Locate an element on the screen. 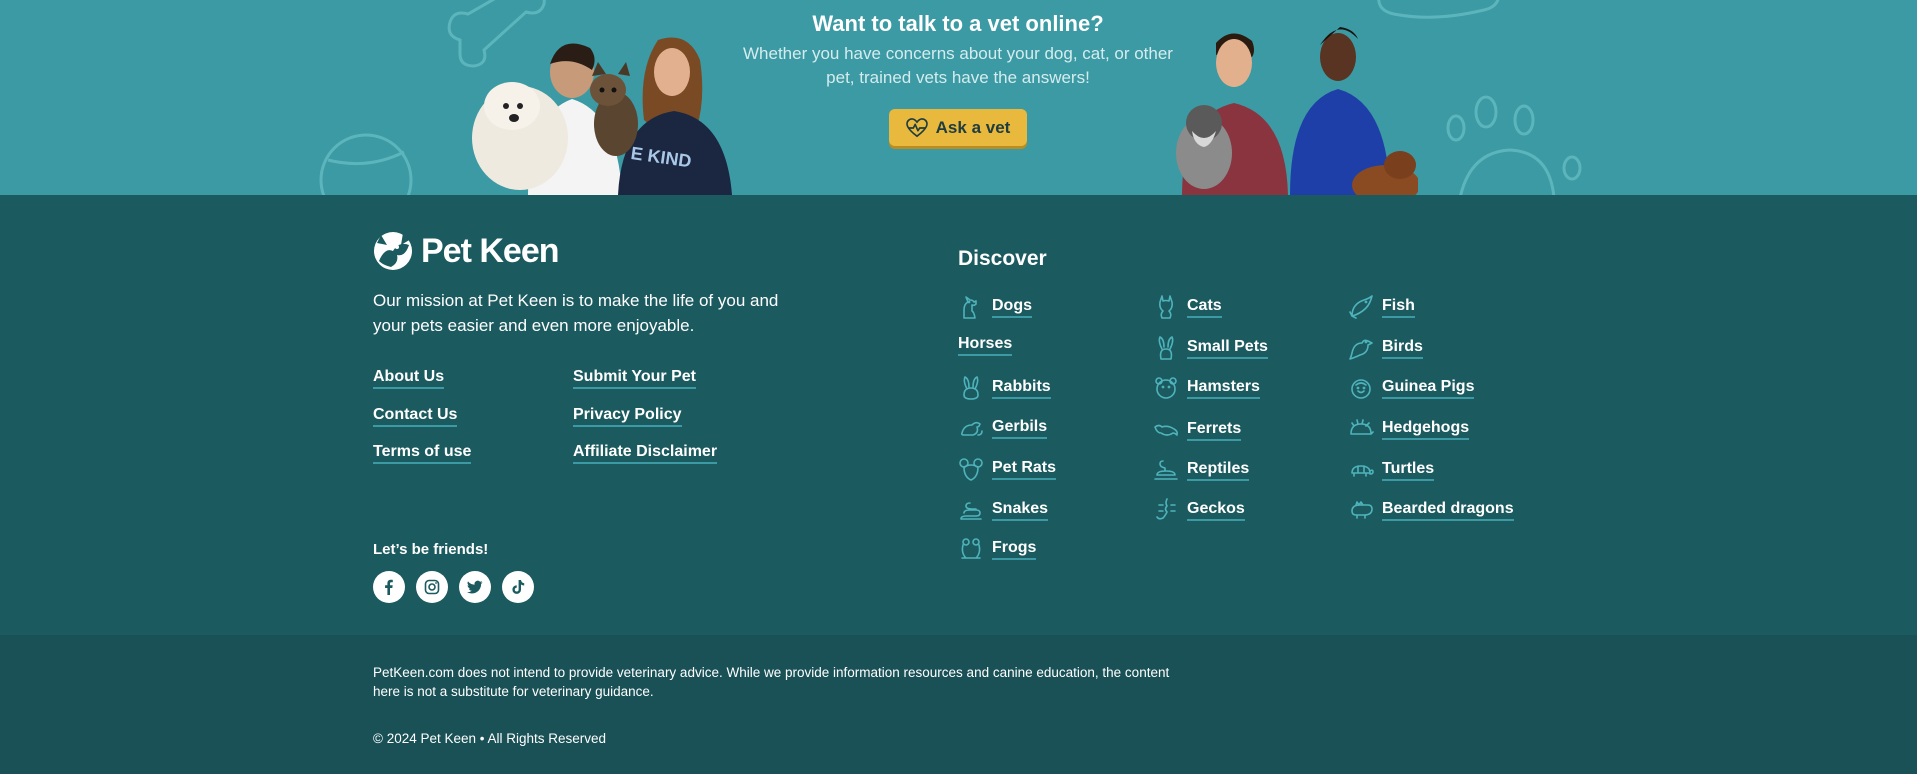 This screenshot has width=1917, height=774. snakes-link: Snakes is located at coordinates (1020, 510).